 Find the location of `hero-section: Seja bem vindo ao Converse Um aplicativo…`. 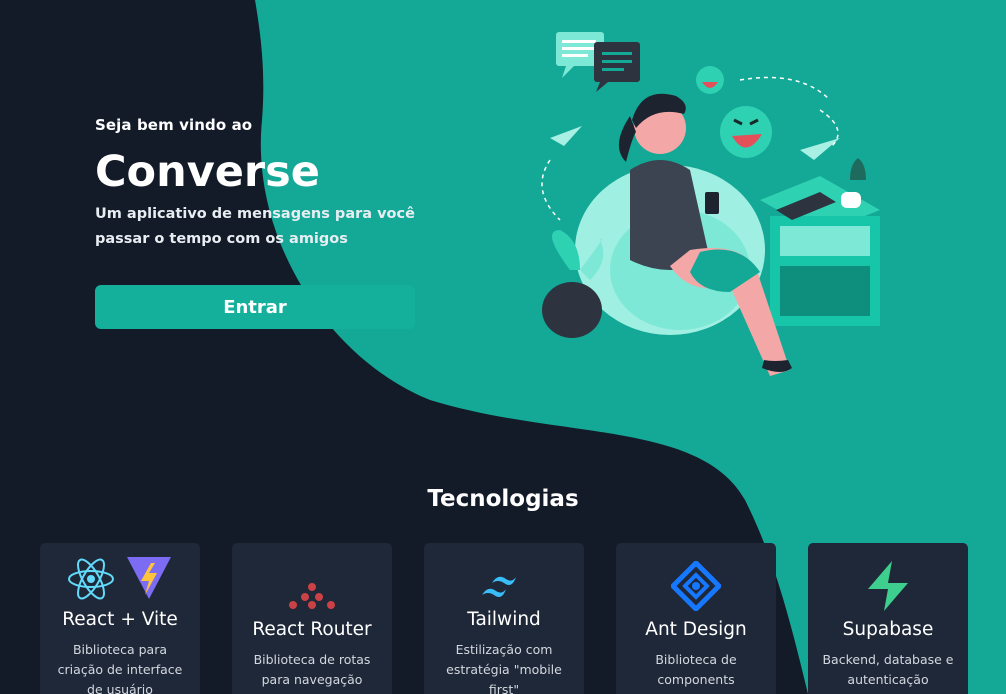

hero-section: Seja bem vindo ao Converse Um aplicativo… is located at coordinates (260, 184).